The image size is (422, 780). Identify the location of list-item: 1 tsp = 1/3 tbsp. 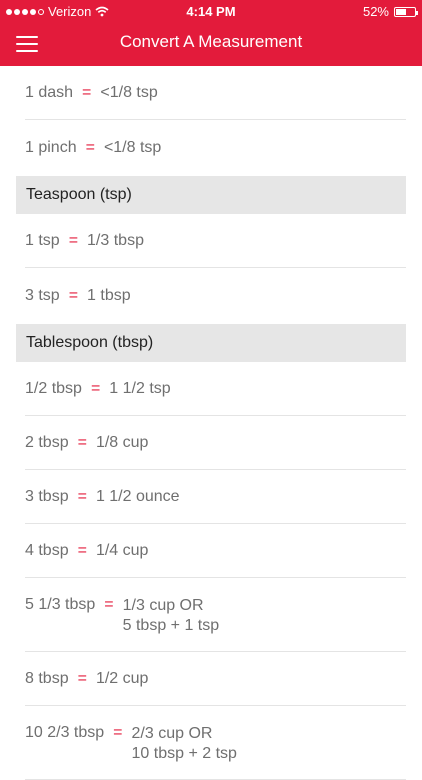
(215, 241).